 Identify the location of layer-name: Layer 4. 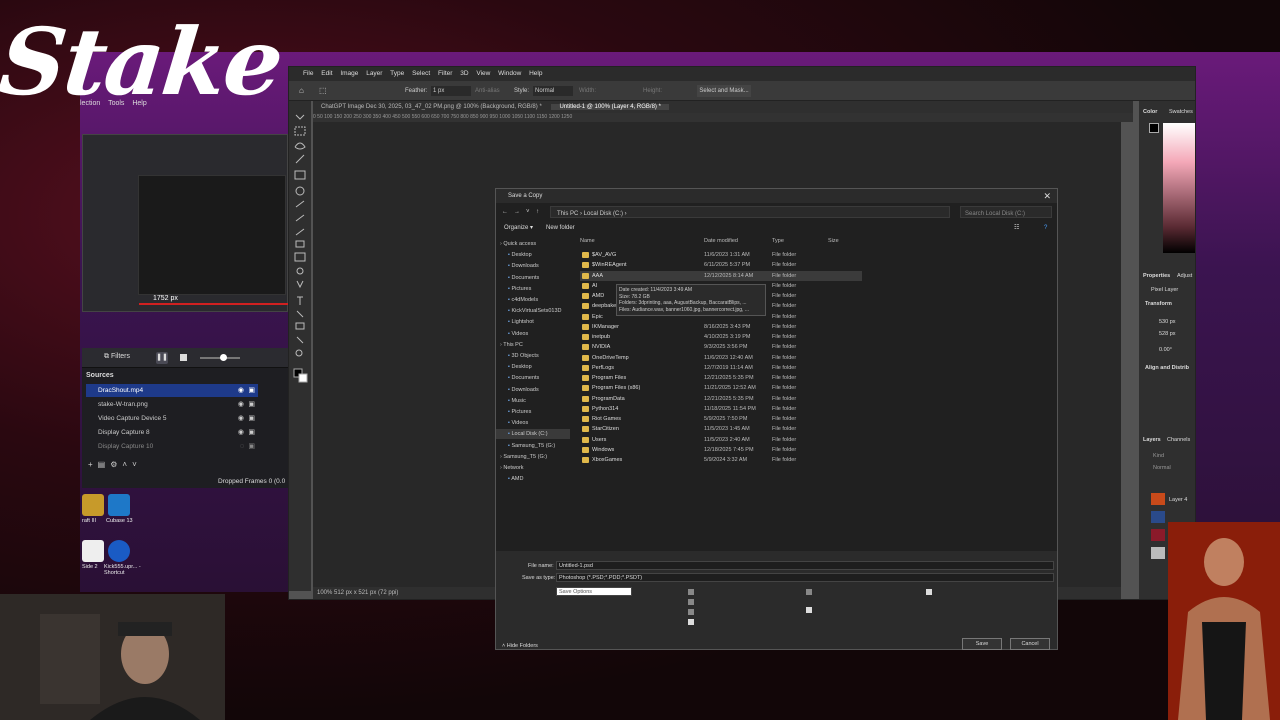
(1178, 500).